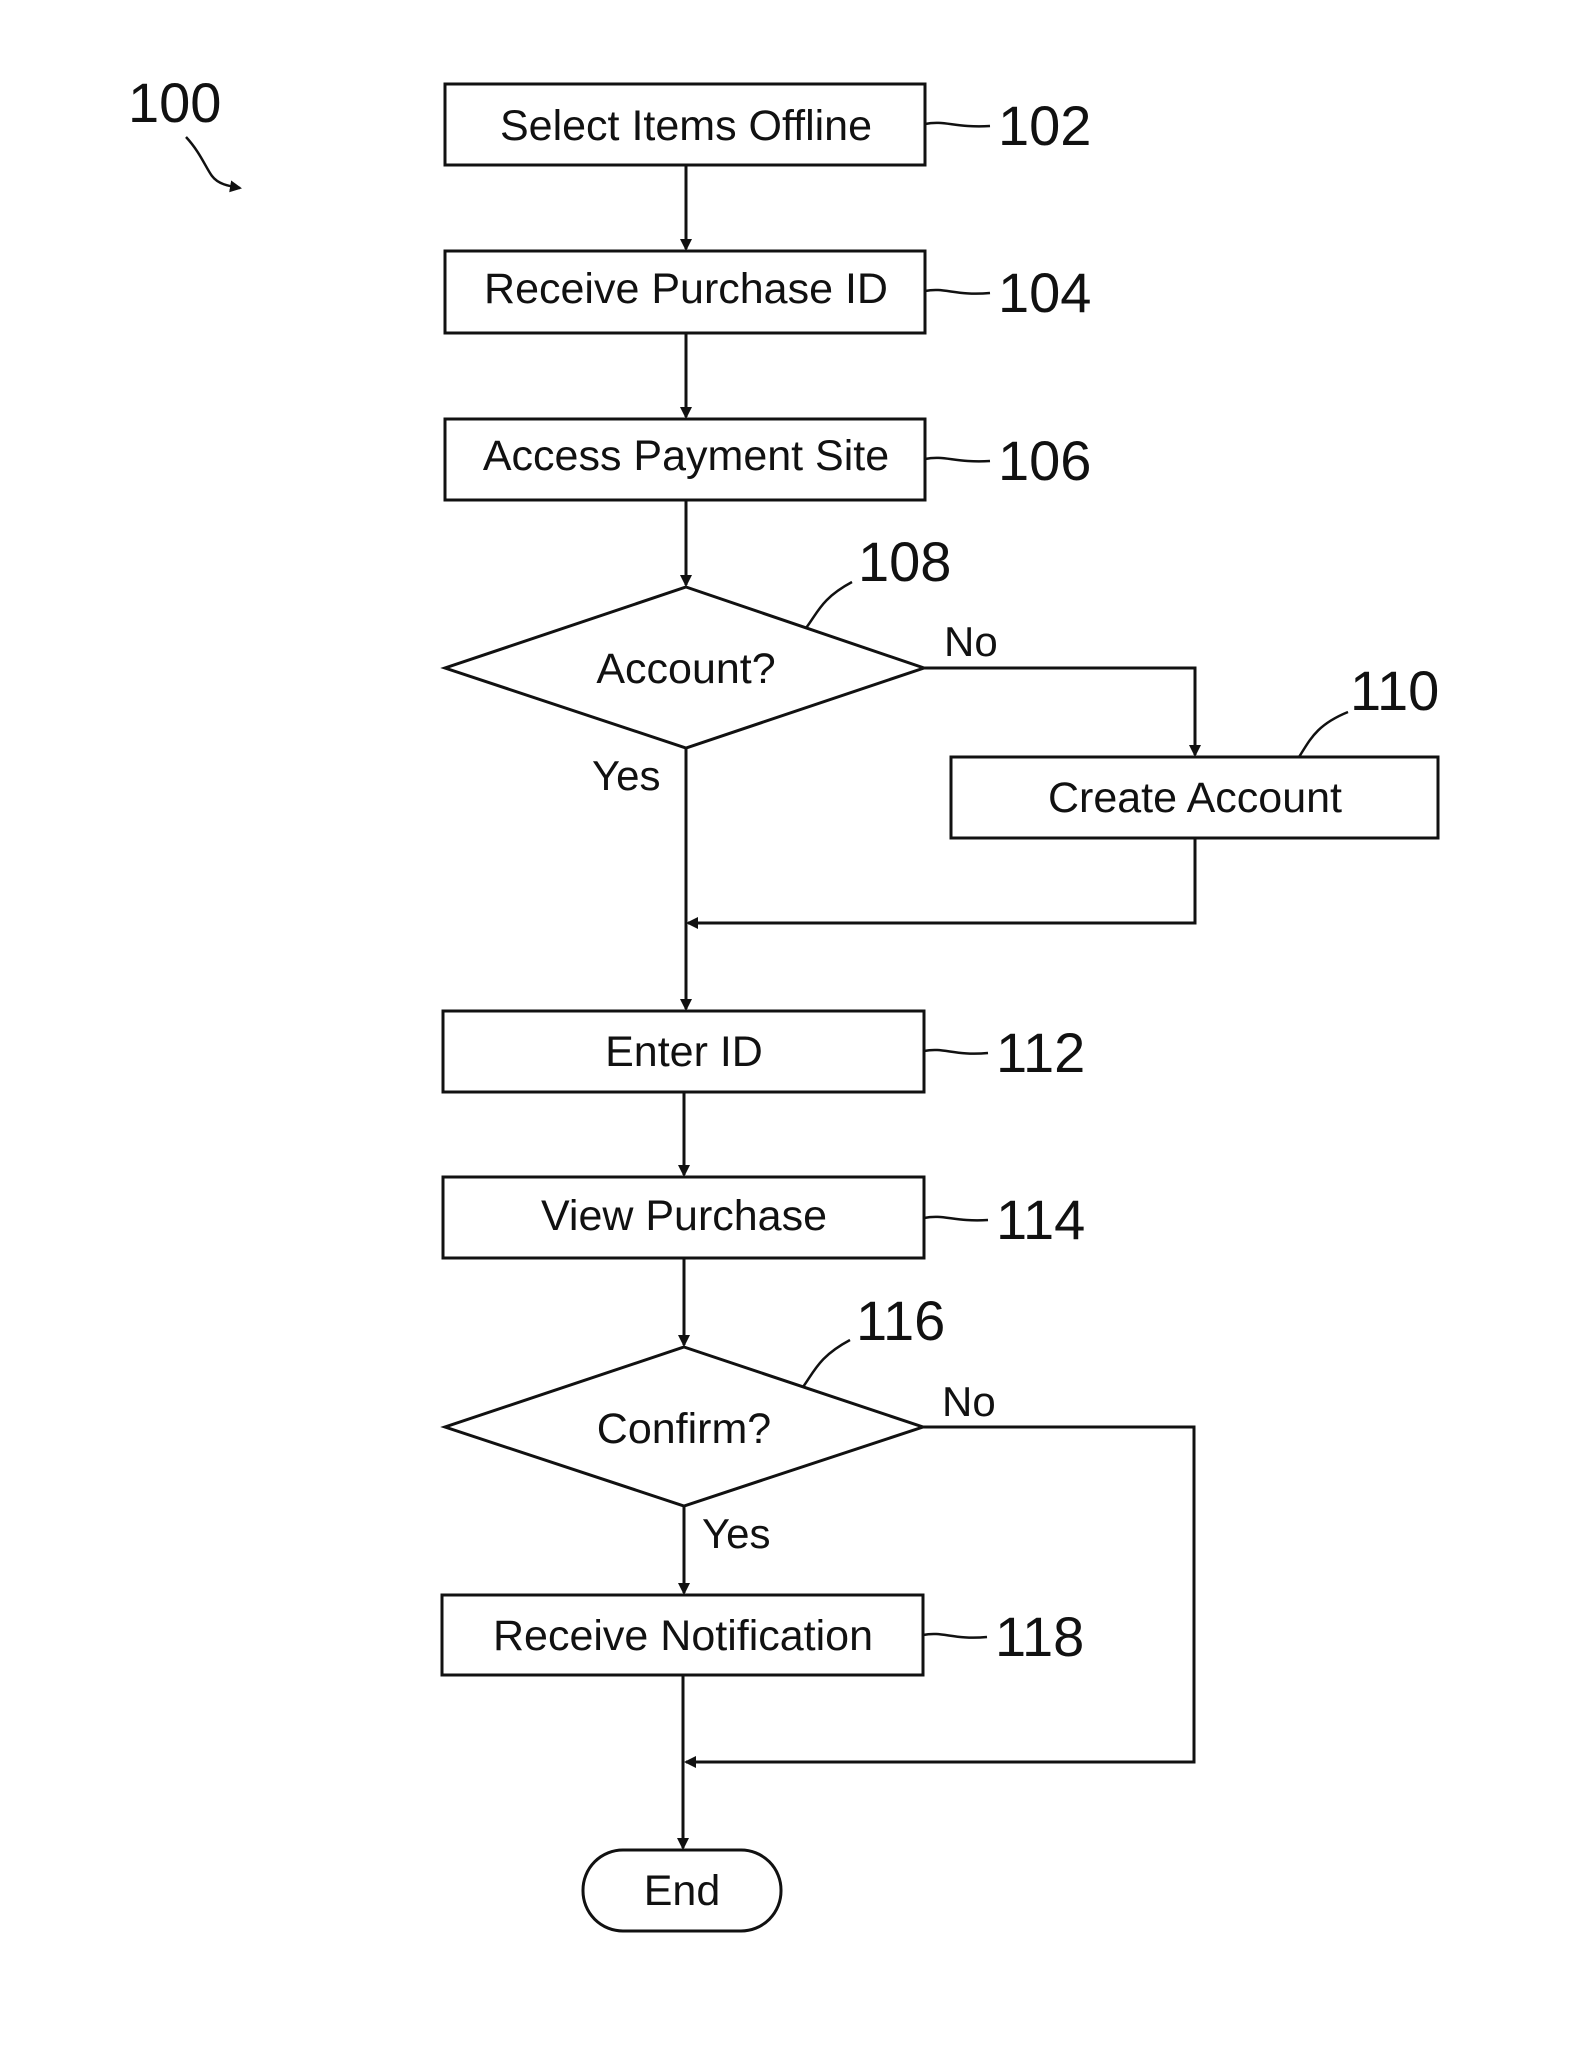  I want to click on step-create-account: Create Account, so click(1194, 797).